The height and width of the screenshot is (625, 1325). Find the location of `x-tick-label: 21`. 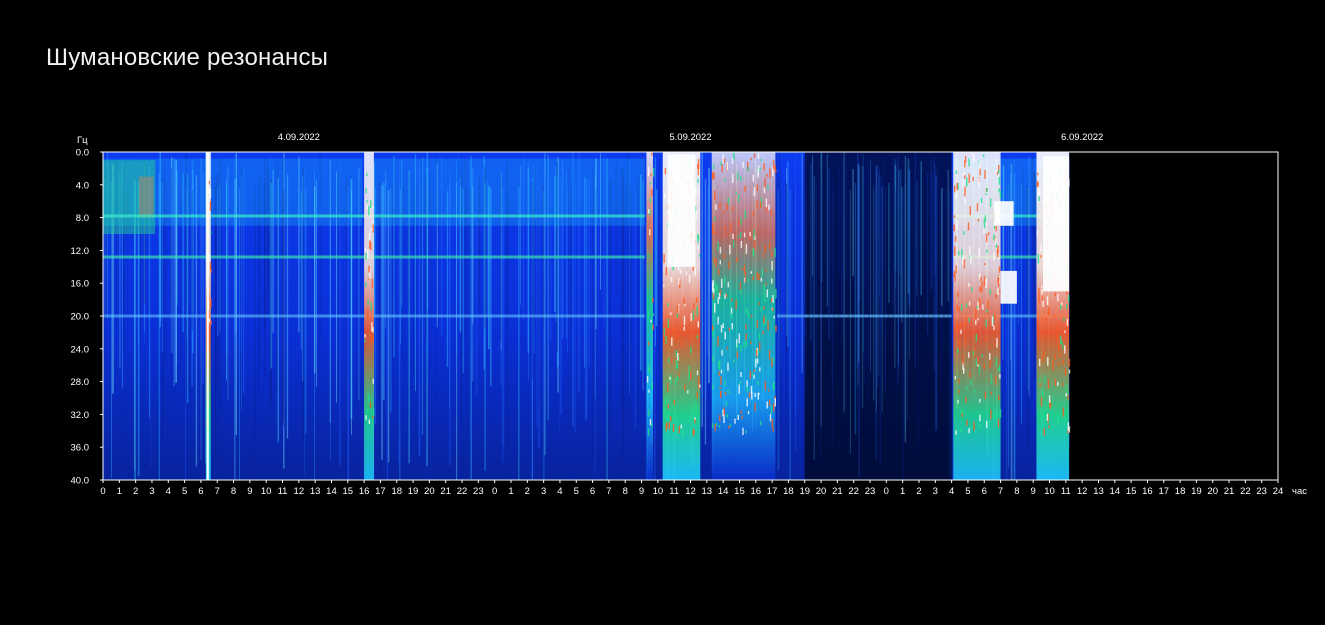

x-tick-label: 21 is located at coordinates (1229, 491).